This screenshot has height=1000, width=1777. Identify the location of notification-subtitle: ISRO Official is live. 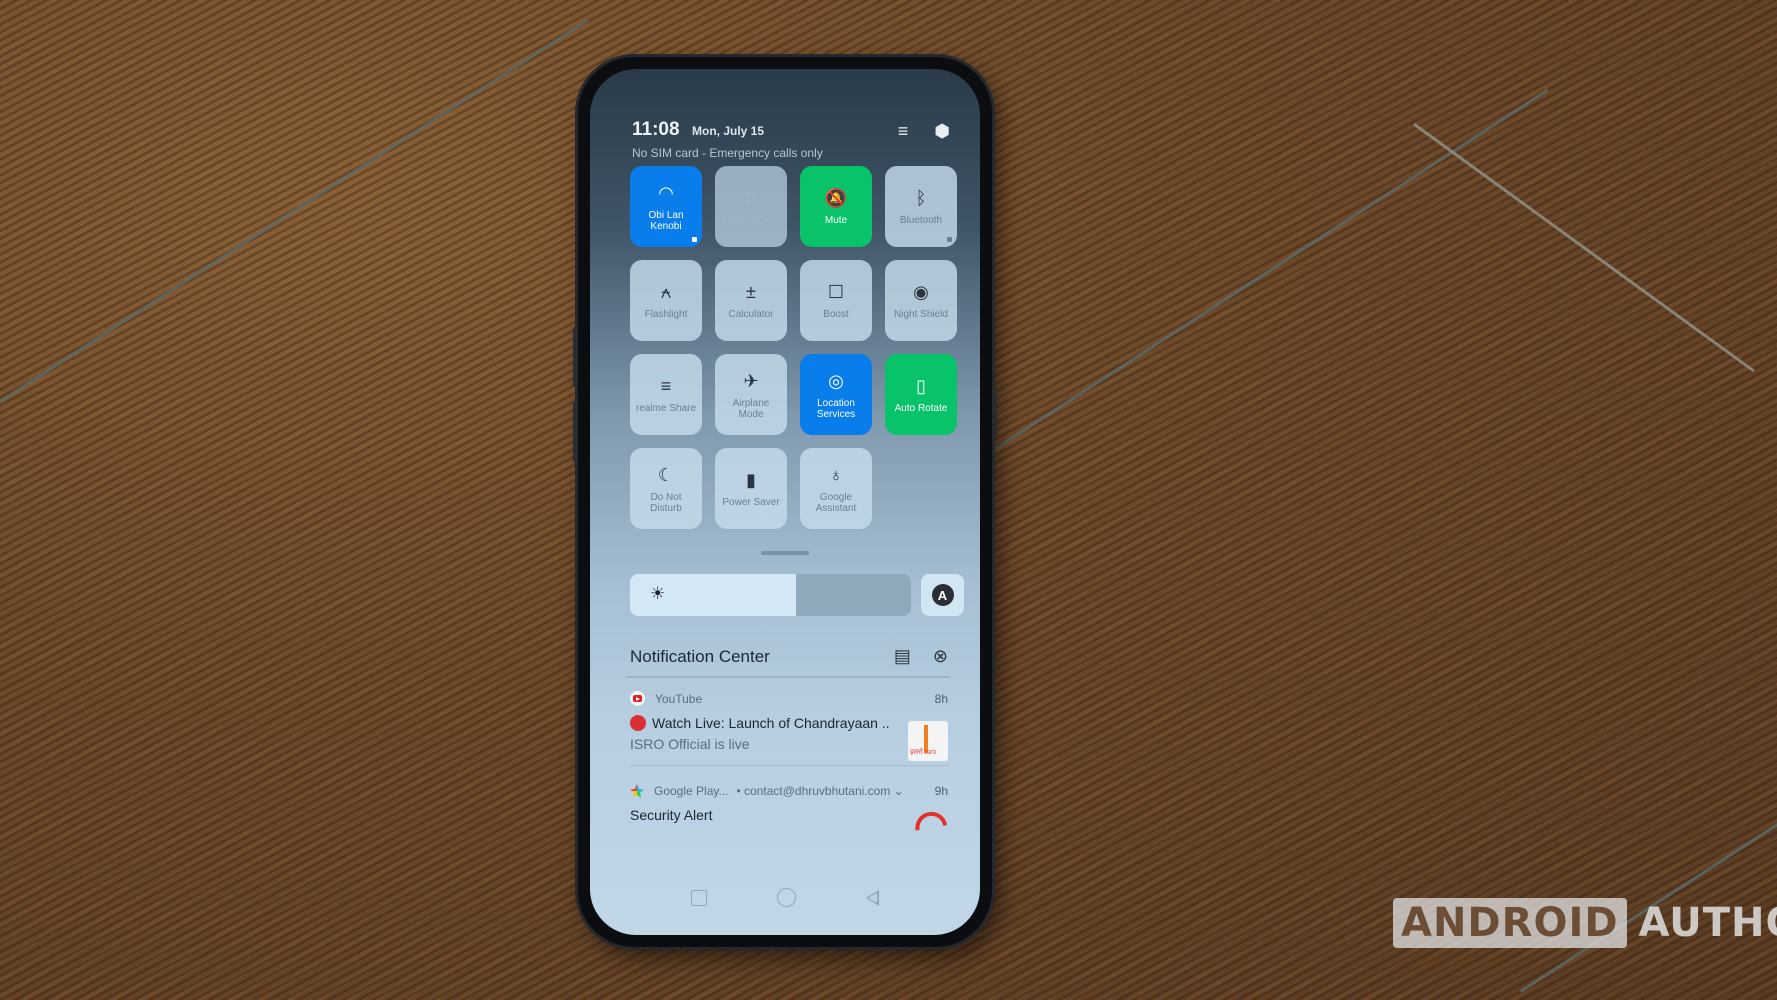
(690, 744).